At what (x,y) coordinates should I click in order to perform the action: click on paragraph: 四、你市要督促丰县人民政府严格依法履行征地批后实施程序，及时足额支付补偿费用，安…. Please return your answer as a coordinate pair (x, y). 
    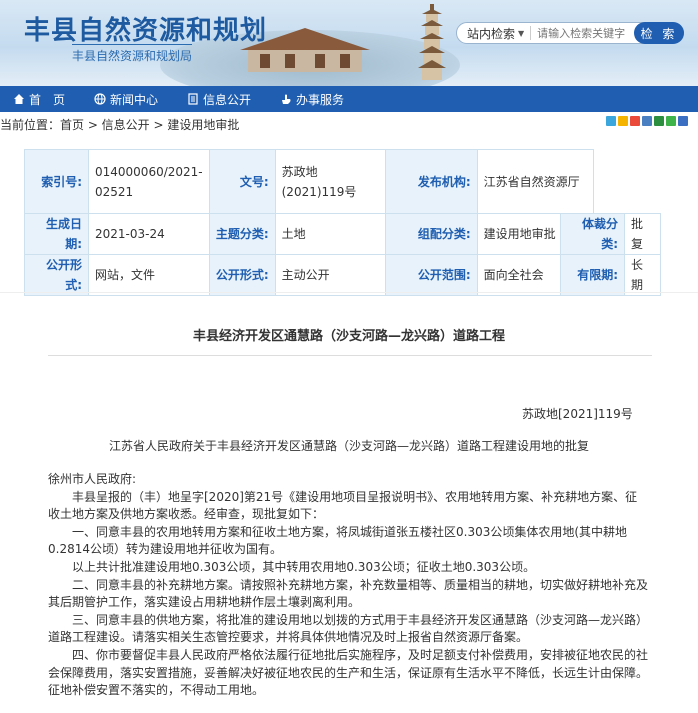
    Looking at the image, I should click on (348, 672).